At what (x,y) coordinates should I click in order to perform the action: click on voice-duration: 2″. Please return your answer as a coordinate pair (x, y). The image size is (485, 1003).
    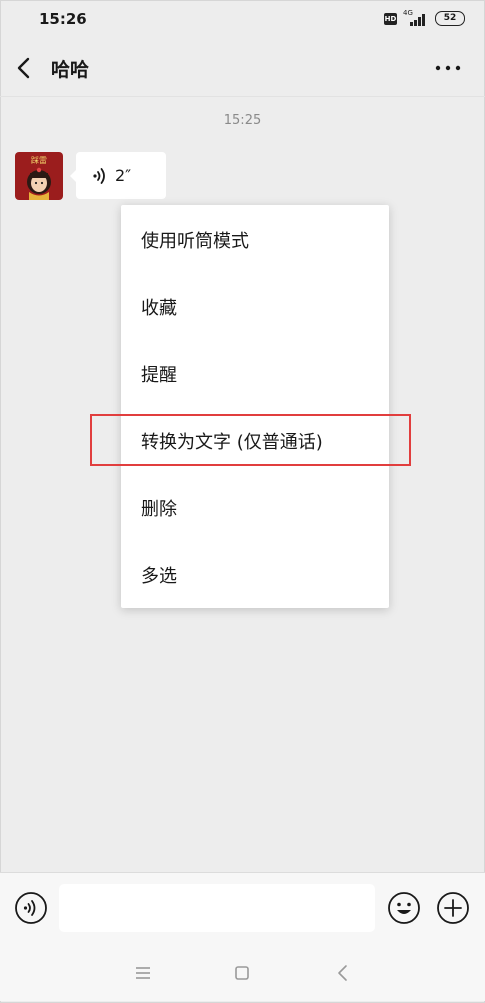
    Looking at the image, I should click on (123, 175).